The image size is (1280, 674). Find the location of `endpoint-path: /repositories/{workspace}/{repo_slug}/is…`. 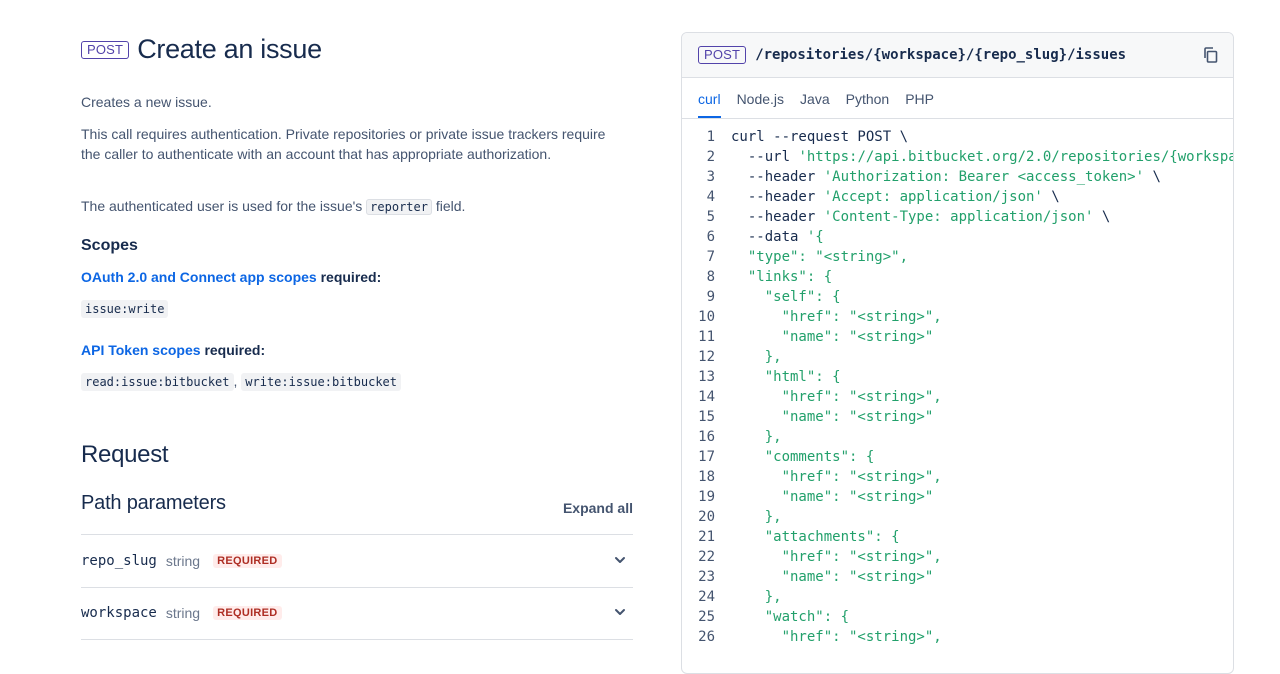

endpoint-path: /repositories/{workspace}/{repo_slug}/is… is located at coordinates (941, 55).